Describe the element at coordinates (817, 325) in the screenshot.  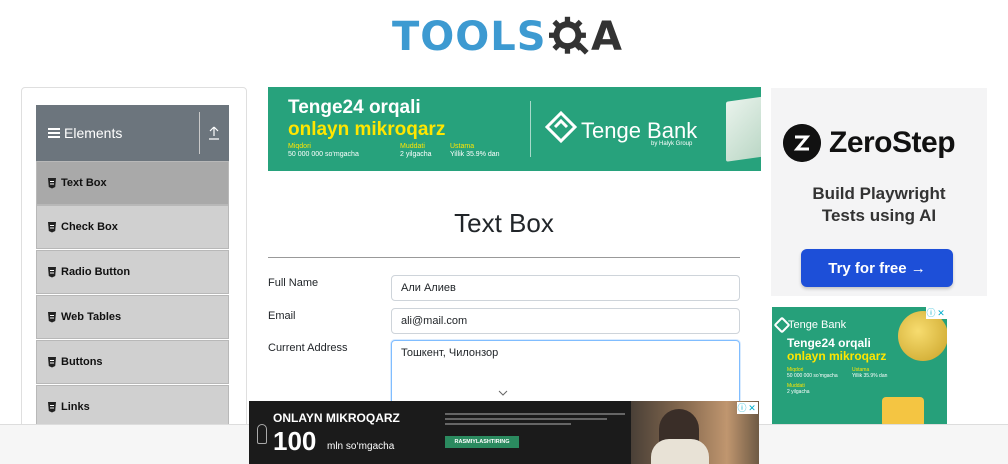
I see `ad-brand: Tenge Bank` at that location.